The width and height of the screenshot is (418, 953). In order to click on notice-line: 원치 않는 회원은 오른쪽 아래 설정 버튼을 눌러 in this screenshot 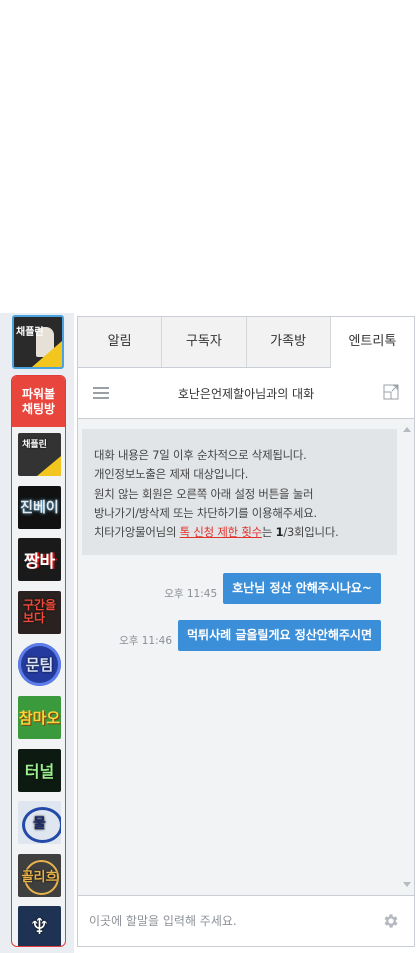, I will do `click(204, 493)`.